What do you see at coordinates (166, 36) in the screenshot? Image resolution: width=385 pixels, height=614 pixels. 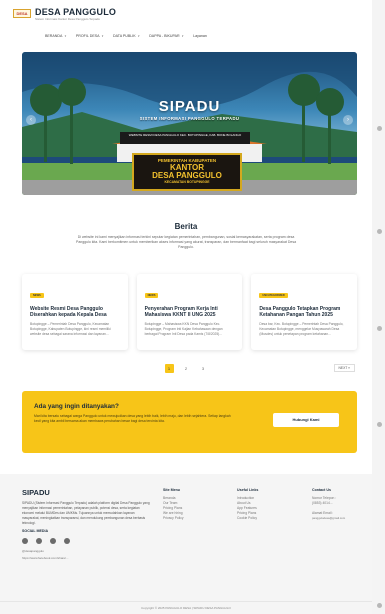 I see `nav-item-dappa: DAPPA - BIKUPAR ▾` at bounding box center [166, 36].